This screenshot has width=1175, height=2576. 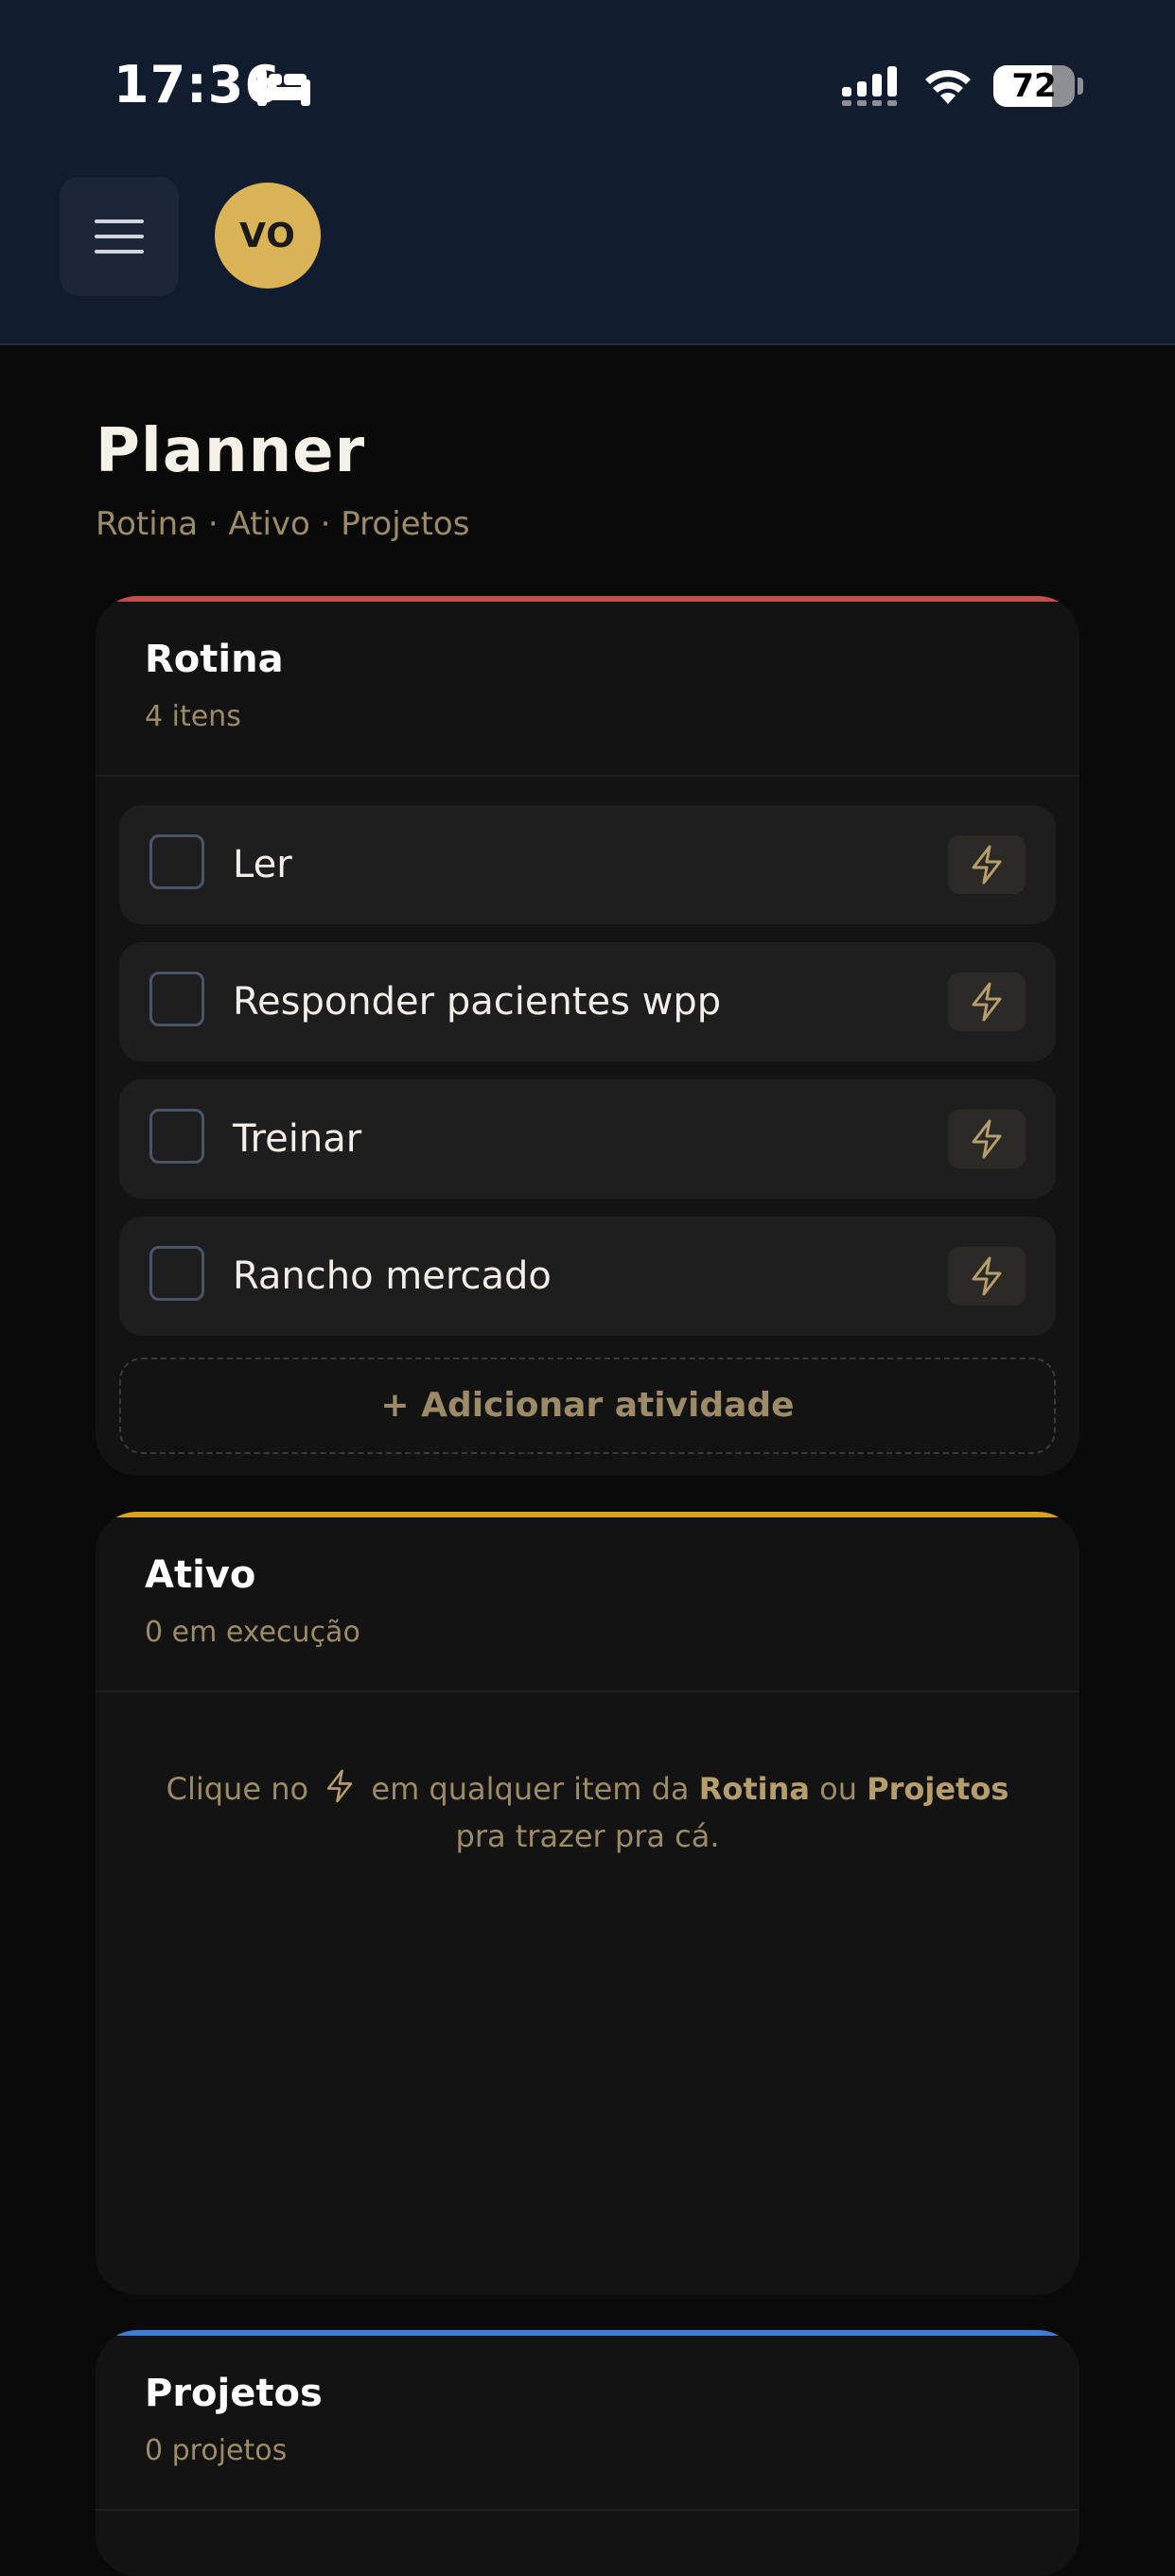 I want to click on projetos-title: Projetos, so click(x=234, y=2393).